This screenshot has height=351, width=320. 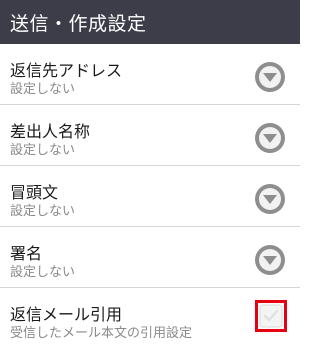 What do you see at coordinates (66, 70) in the screenshot?
I see `setting-label: 返信先アドレス` at bounding box center [66, 70].